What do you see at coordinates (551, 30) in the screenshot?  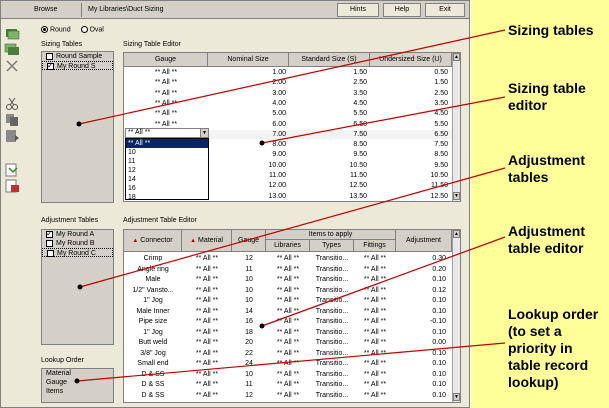 I see `callout-sizing-tables: Sizing tables` at bounding box center [551, 30].